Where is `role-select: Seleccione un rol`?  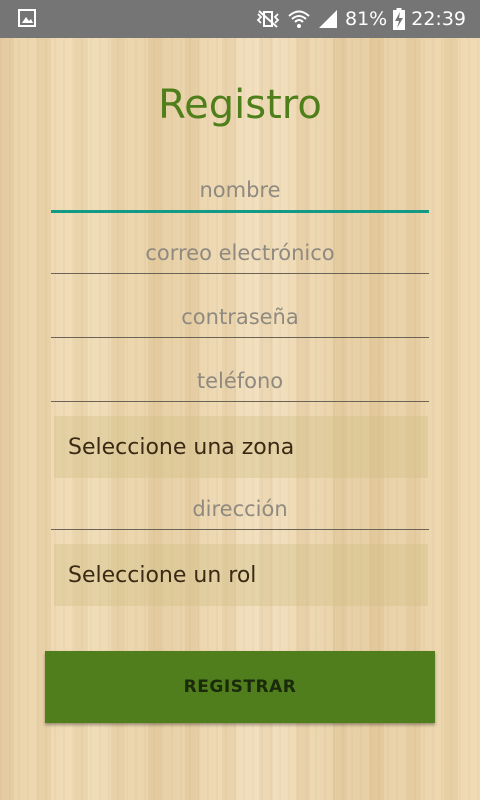 role-select: Seleccione un rol is located at coordinates (241, 575).